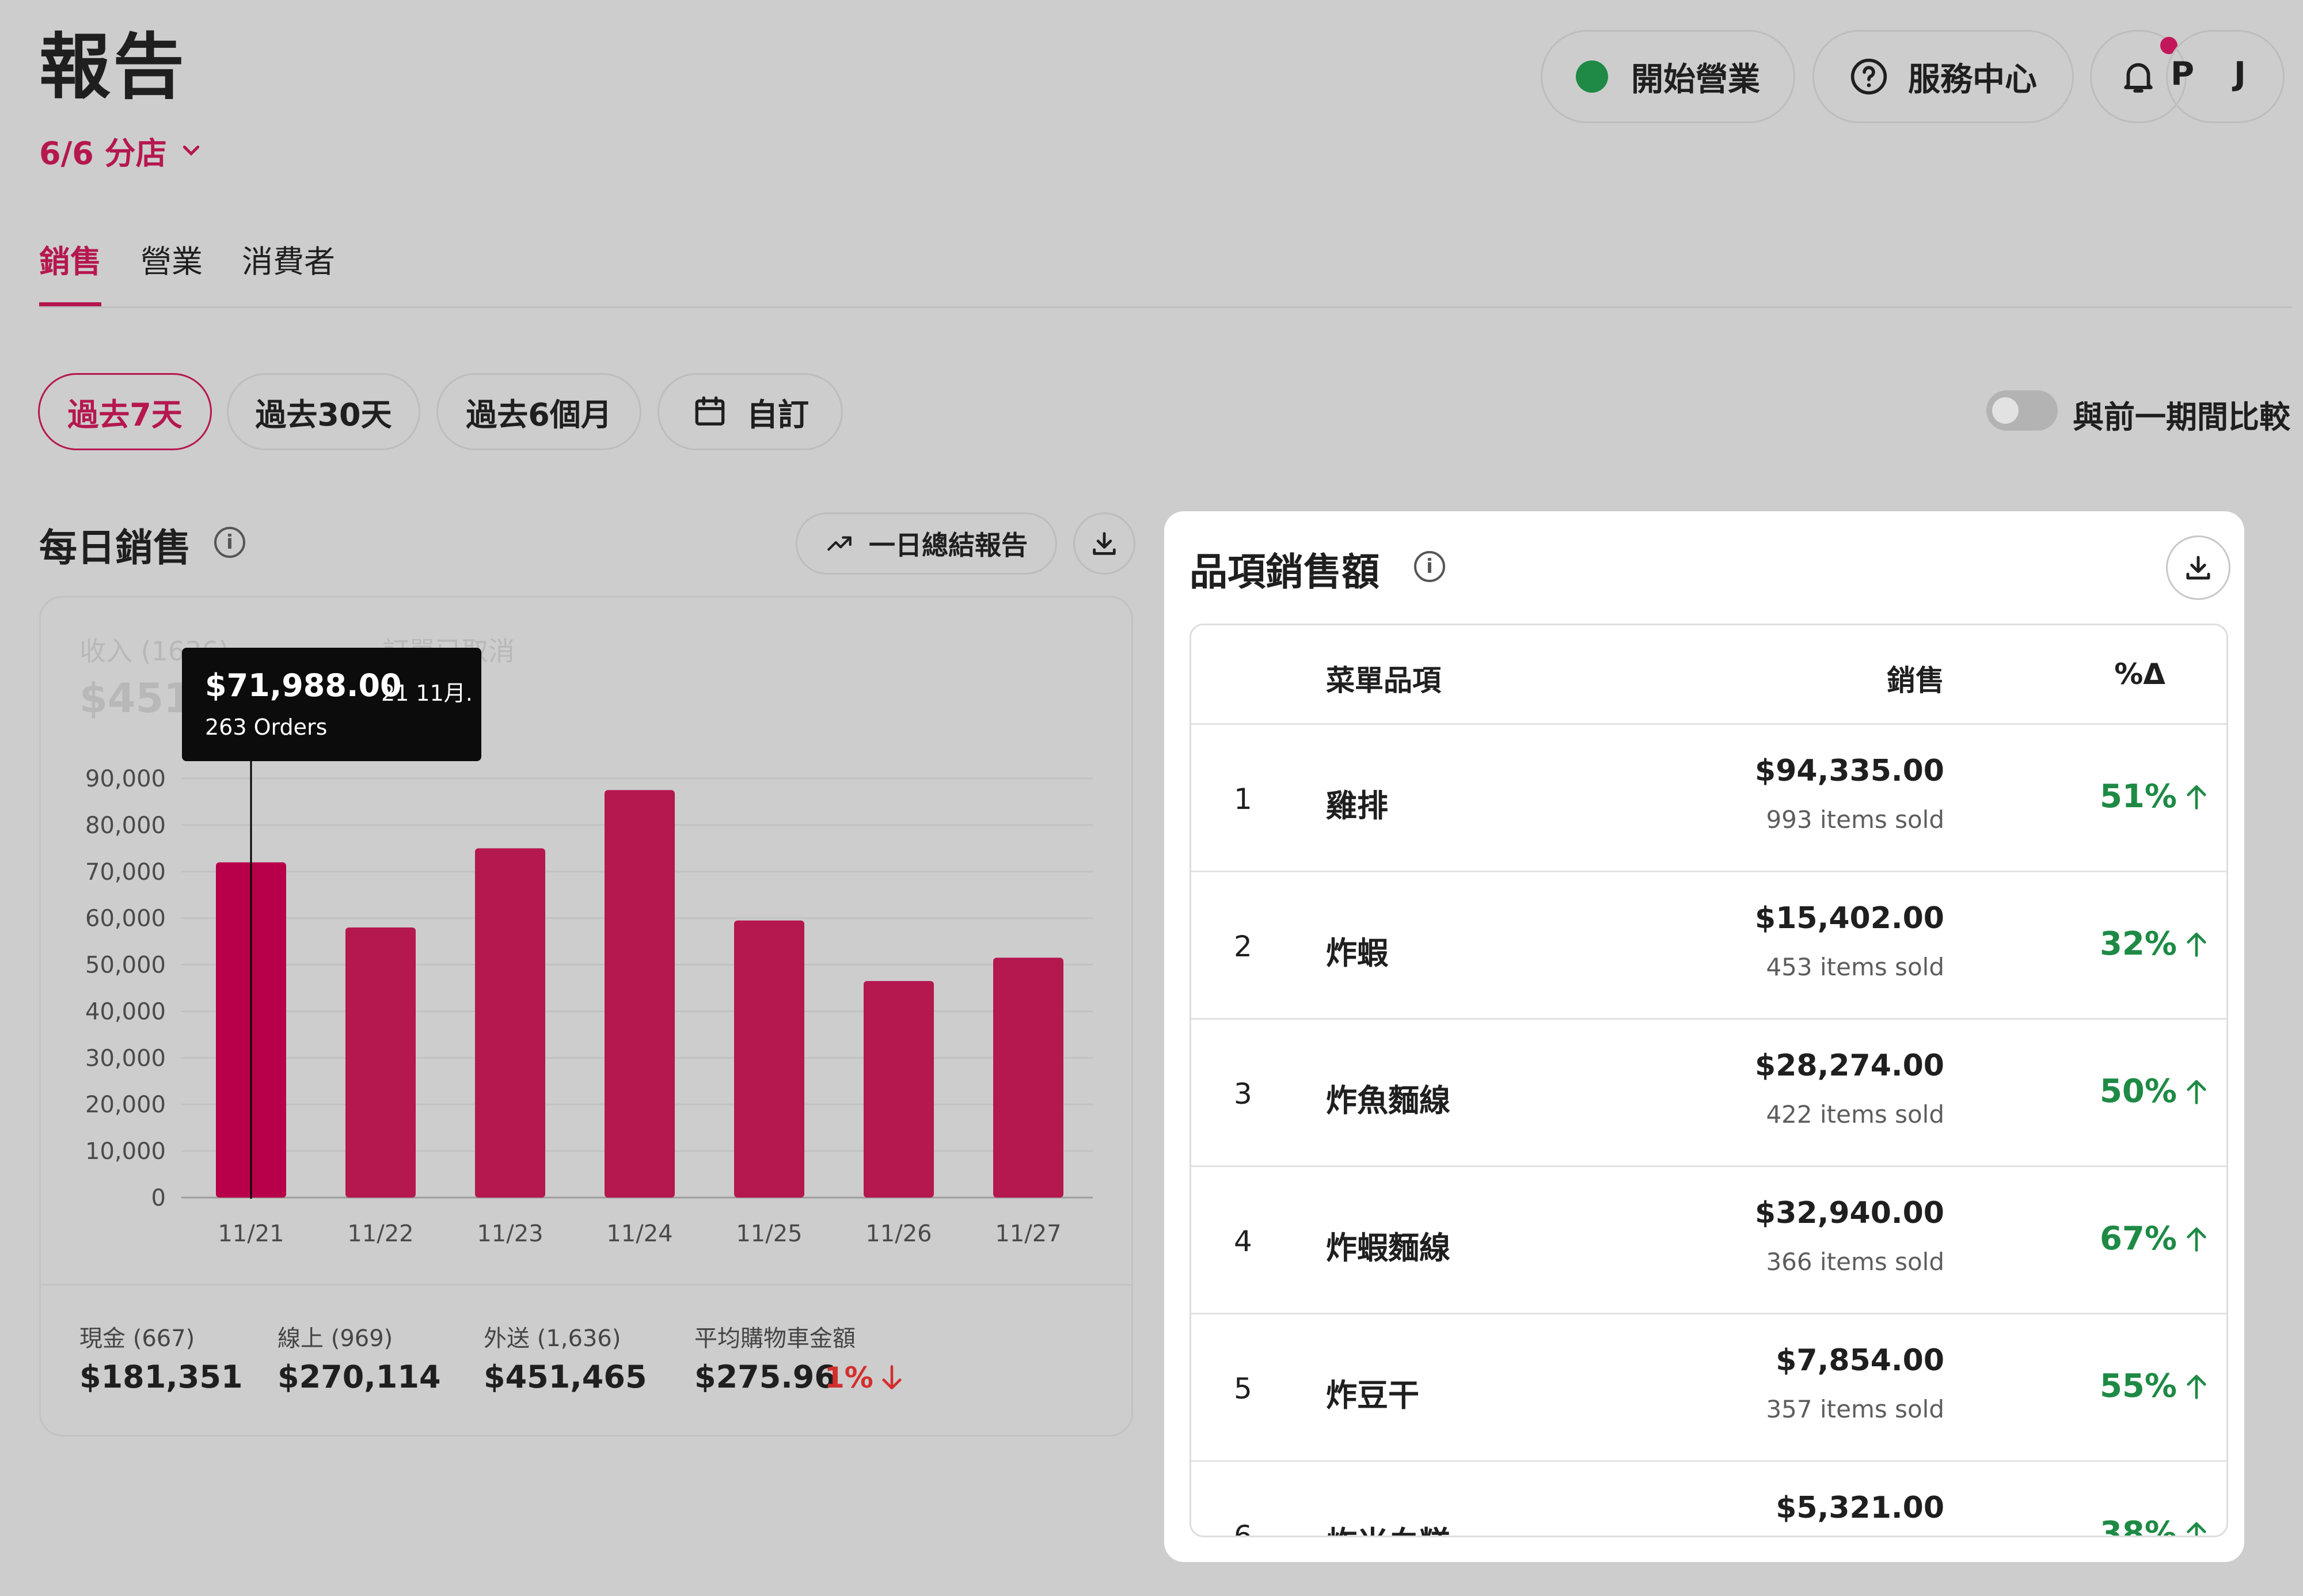  I want to click on avg-cart-label: 平均購物車金額, so click(775, 1339).